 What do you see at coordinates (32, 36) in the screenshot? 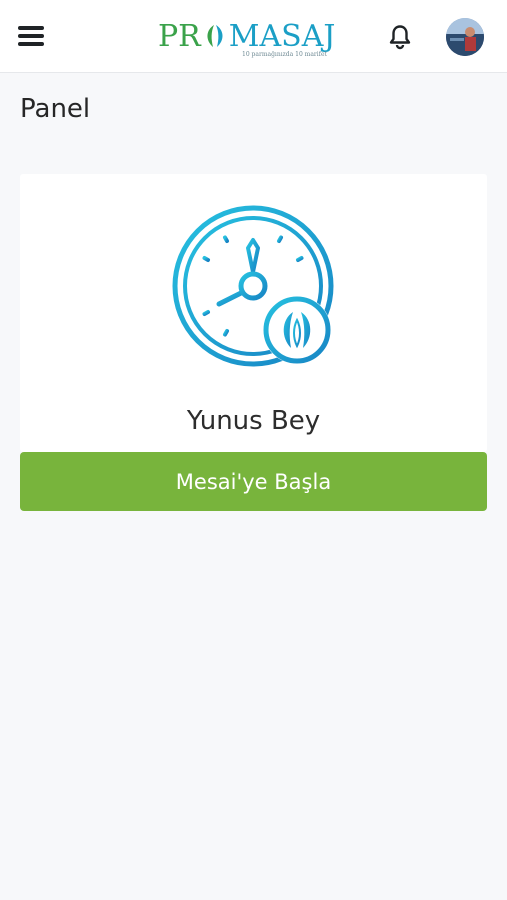
I see `hamburger-menu-icon` at bounding box center [32, 36].